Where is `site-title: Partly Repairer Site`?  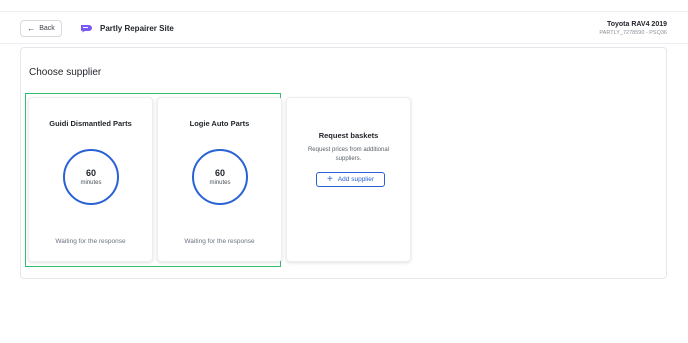
site-title: Partly Repairer Site is located at coordinates (137, 28).